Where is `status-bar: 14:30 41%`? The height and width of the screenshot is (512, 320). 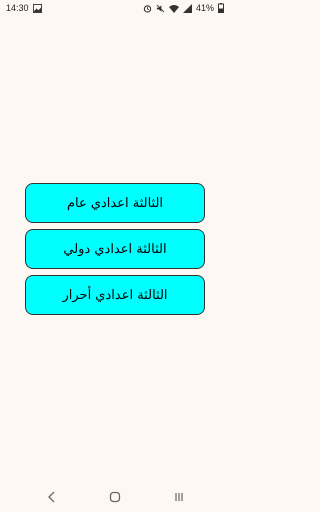
status-bar: 14:30 41% is located at coordinates (115, 9).